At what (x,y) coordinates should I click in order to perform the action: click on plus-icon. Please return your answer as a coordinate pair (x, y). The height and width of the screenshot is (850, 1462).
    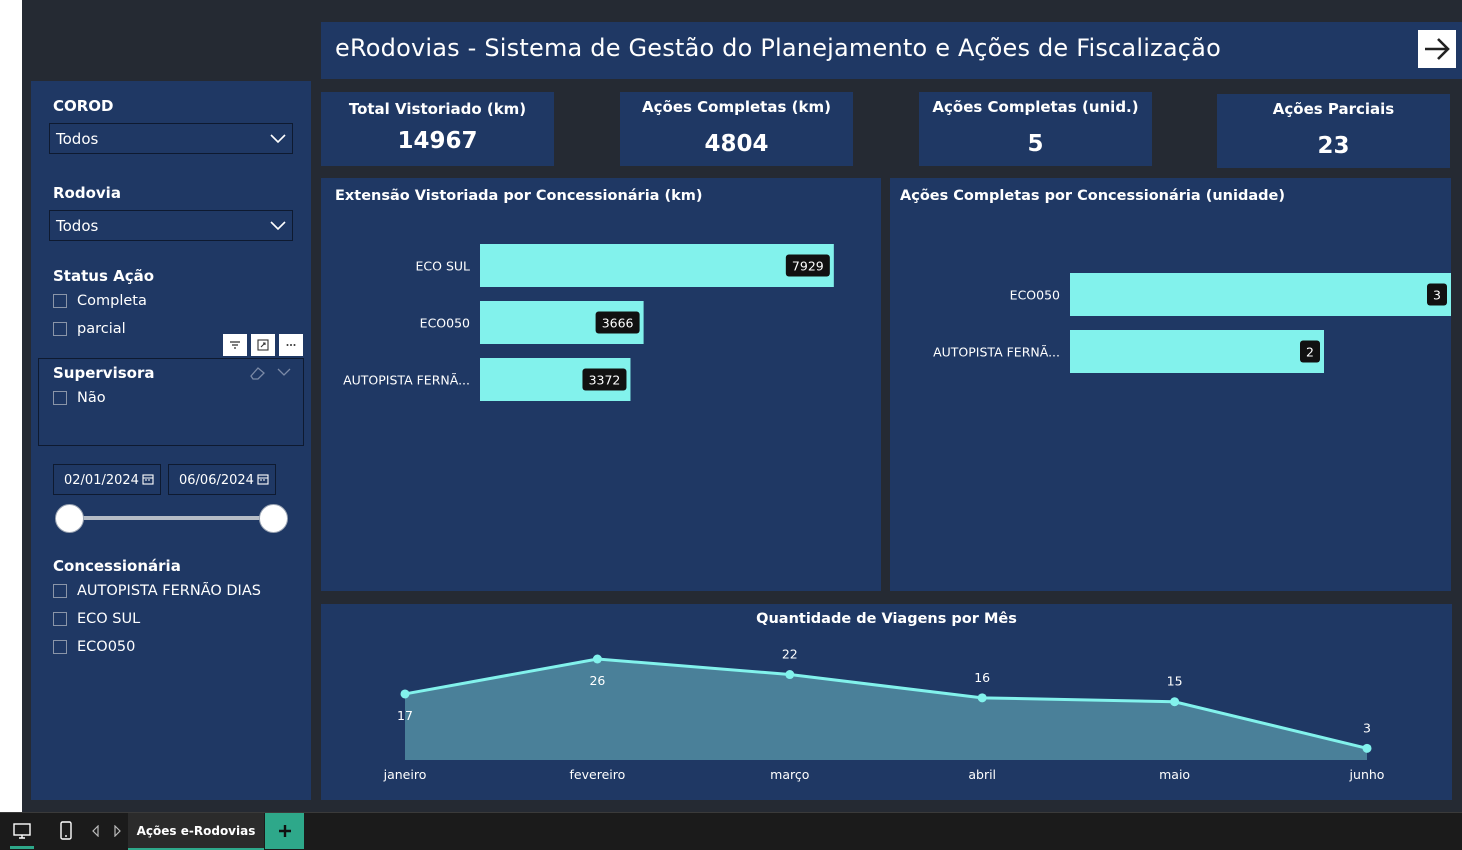
    Looking at the image, I should click on (284, 831).